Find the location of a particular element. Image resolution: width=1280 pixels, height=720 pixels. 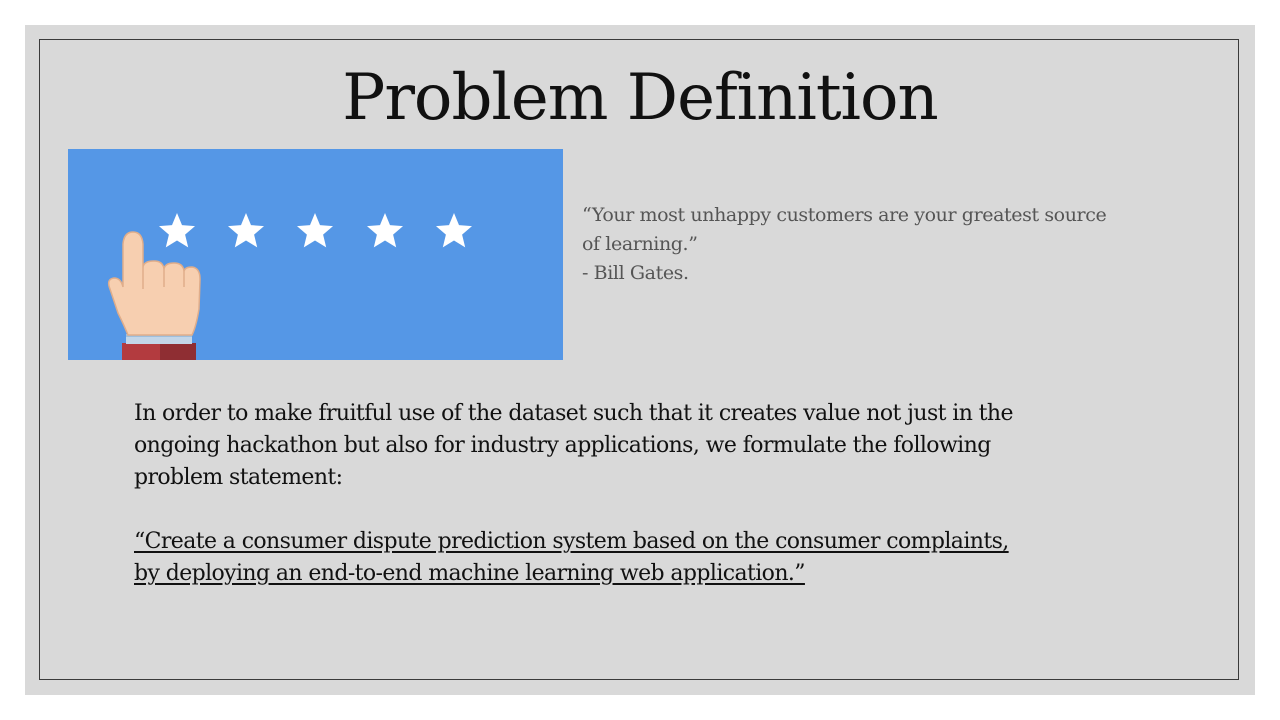

rating-illustration is located at coordinates (315, 254).